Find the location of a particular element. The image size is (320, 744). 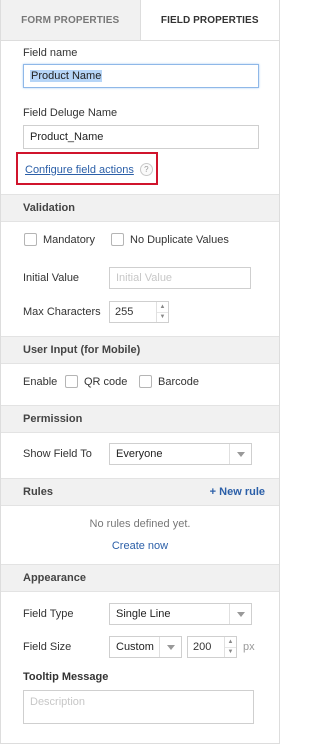

validation-header: Validation is located at coordinates (140, 208).